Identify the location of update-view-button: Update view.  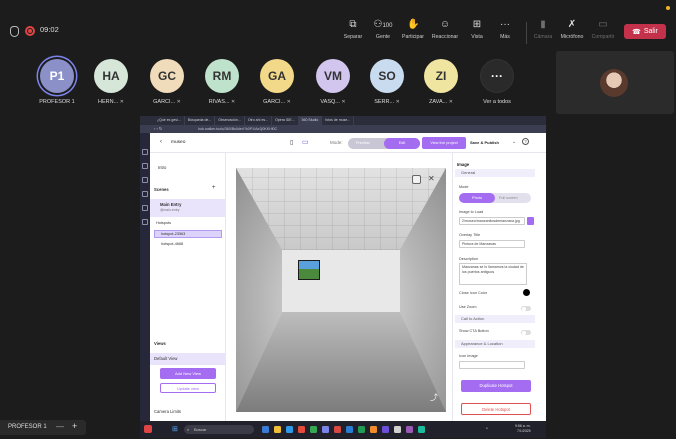
(188, 388).